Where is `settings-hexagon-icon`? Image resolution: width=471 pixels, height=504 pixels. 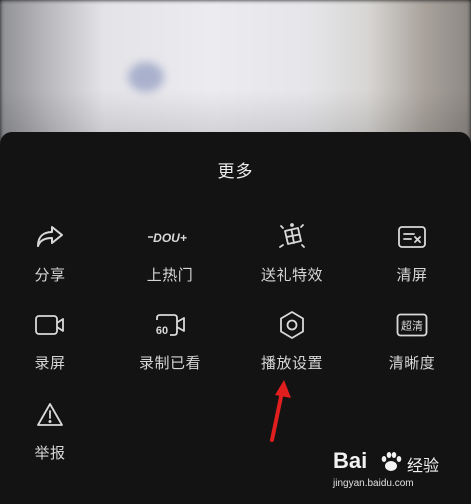
settings-hexagon-icon is located at coordinates (292, 325).